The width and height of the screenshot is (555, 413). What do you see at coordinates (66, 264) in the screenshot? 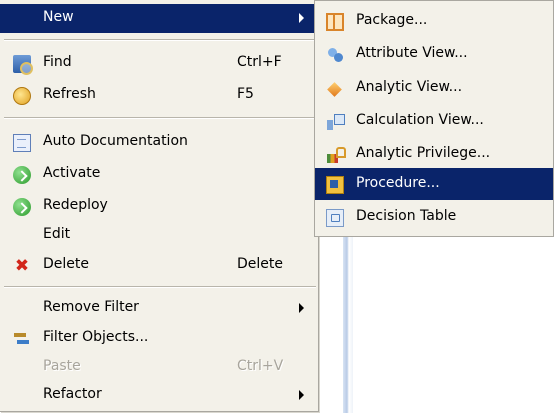
I see `menu-item-label: Delete` at bounding box center [66, 264].